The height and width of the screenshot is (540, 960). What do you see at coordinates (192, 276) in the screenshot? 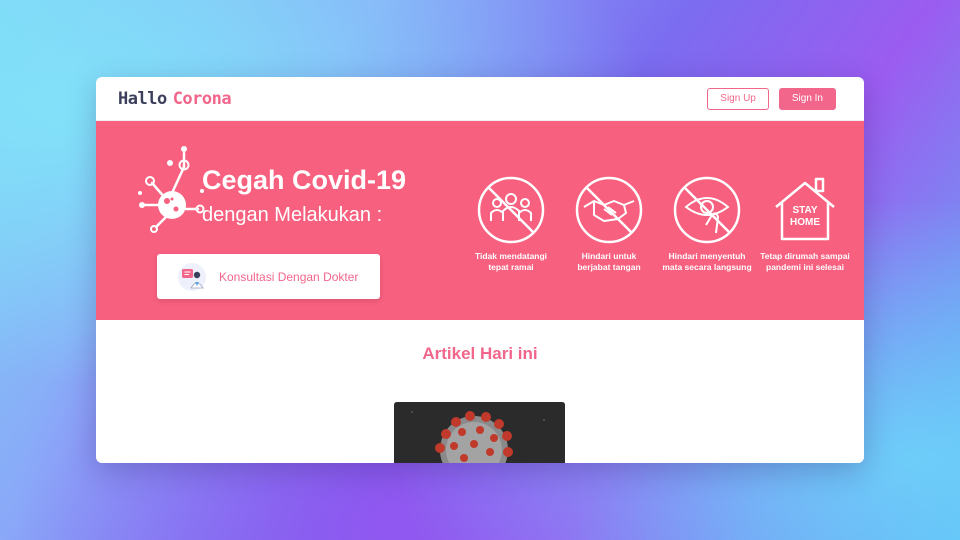
I see `doctor-chat-icon` at bounding box center [192, 276].